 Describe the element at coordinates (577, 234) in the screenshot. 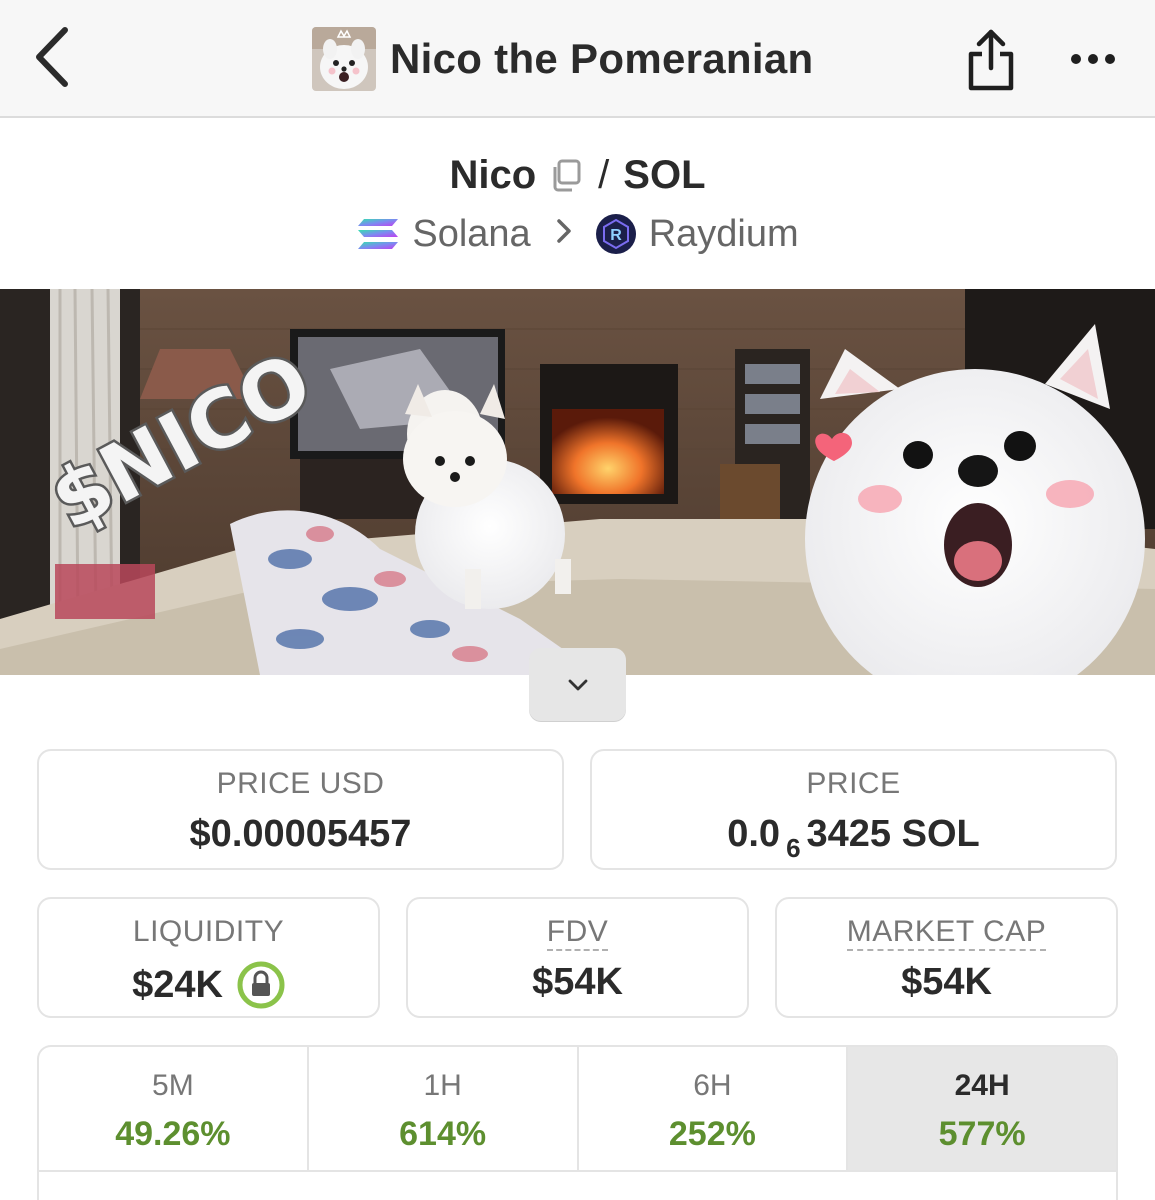

I see `chain-breadcrumb: Solana R Raydium` at that location.